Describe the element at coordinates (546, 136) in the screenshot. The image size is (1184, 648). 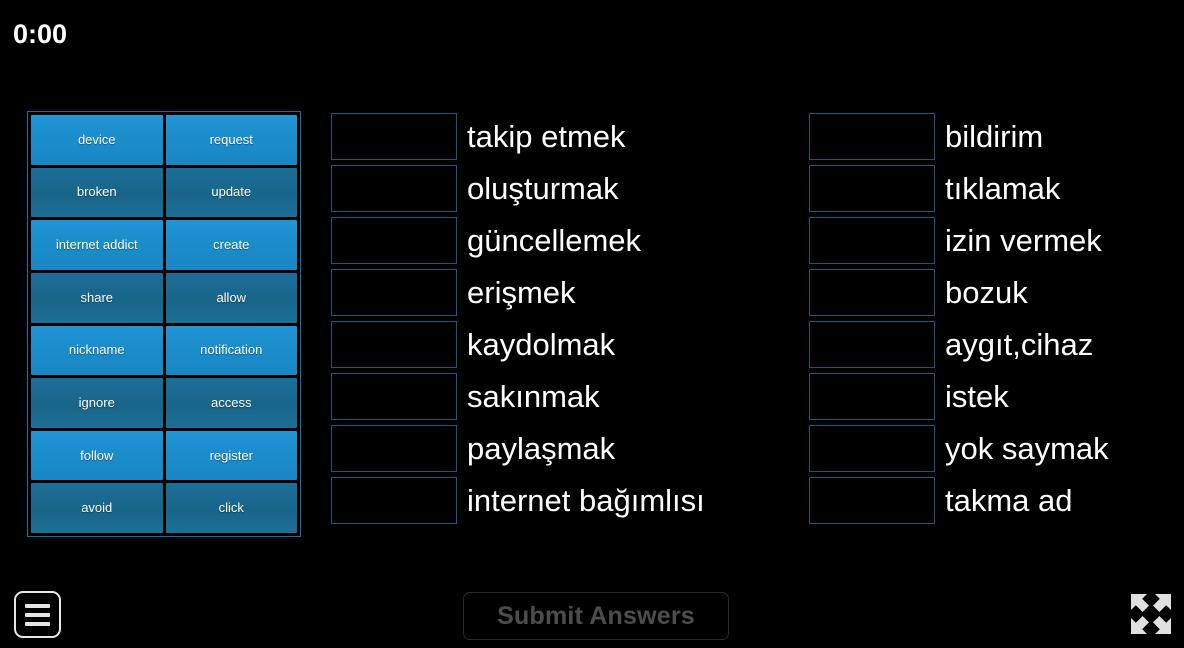
I see `prompt-text: takip etmek` at that location.